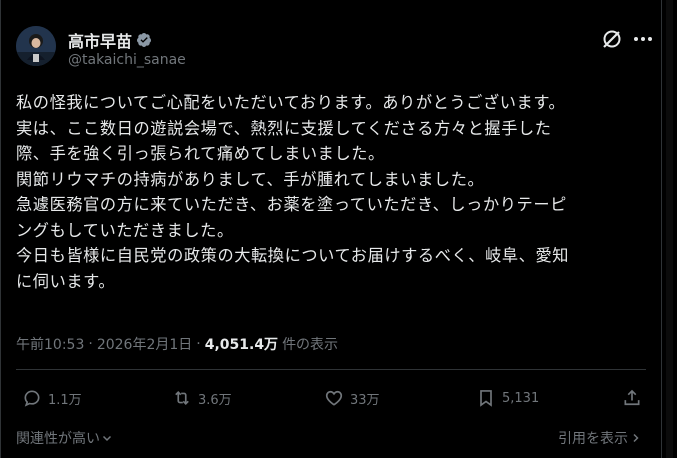 The image size is (677, 458). What do you see at coordinates (144, 40) in the screenshot?
I see `verified-badge-icon` at bounding box center [144, 40].